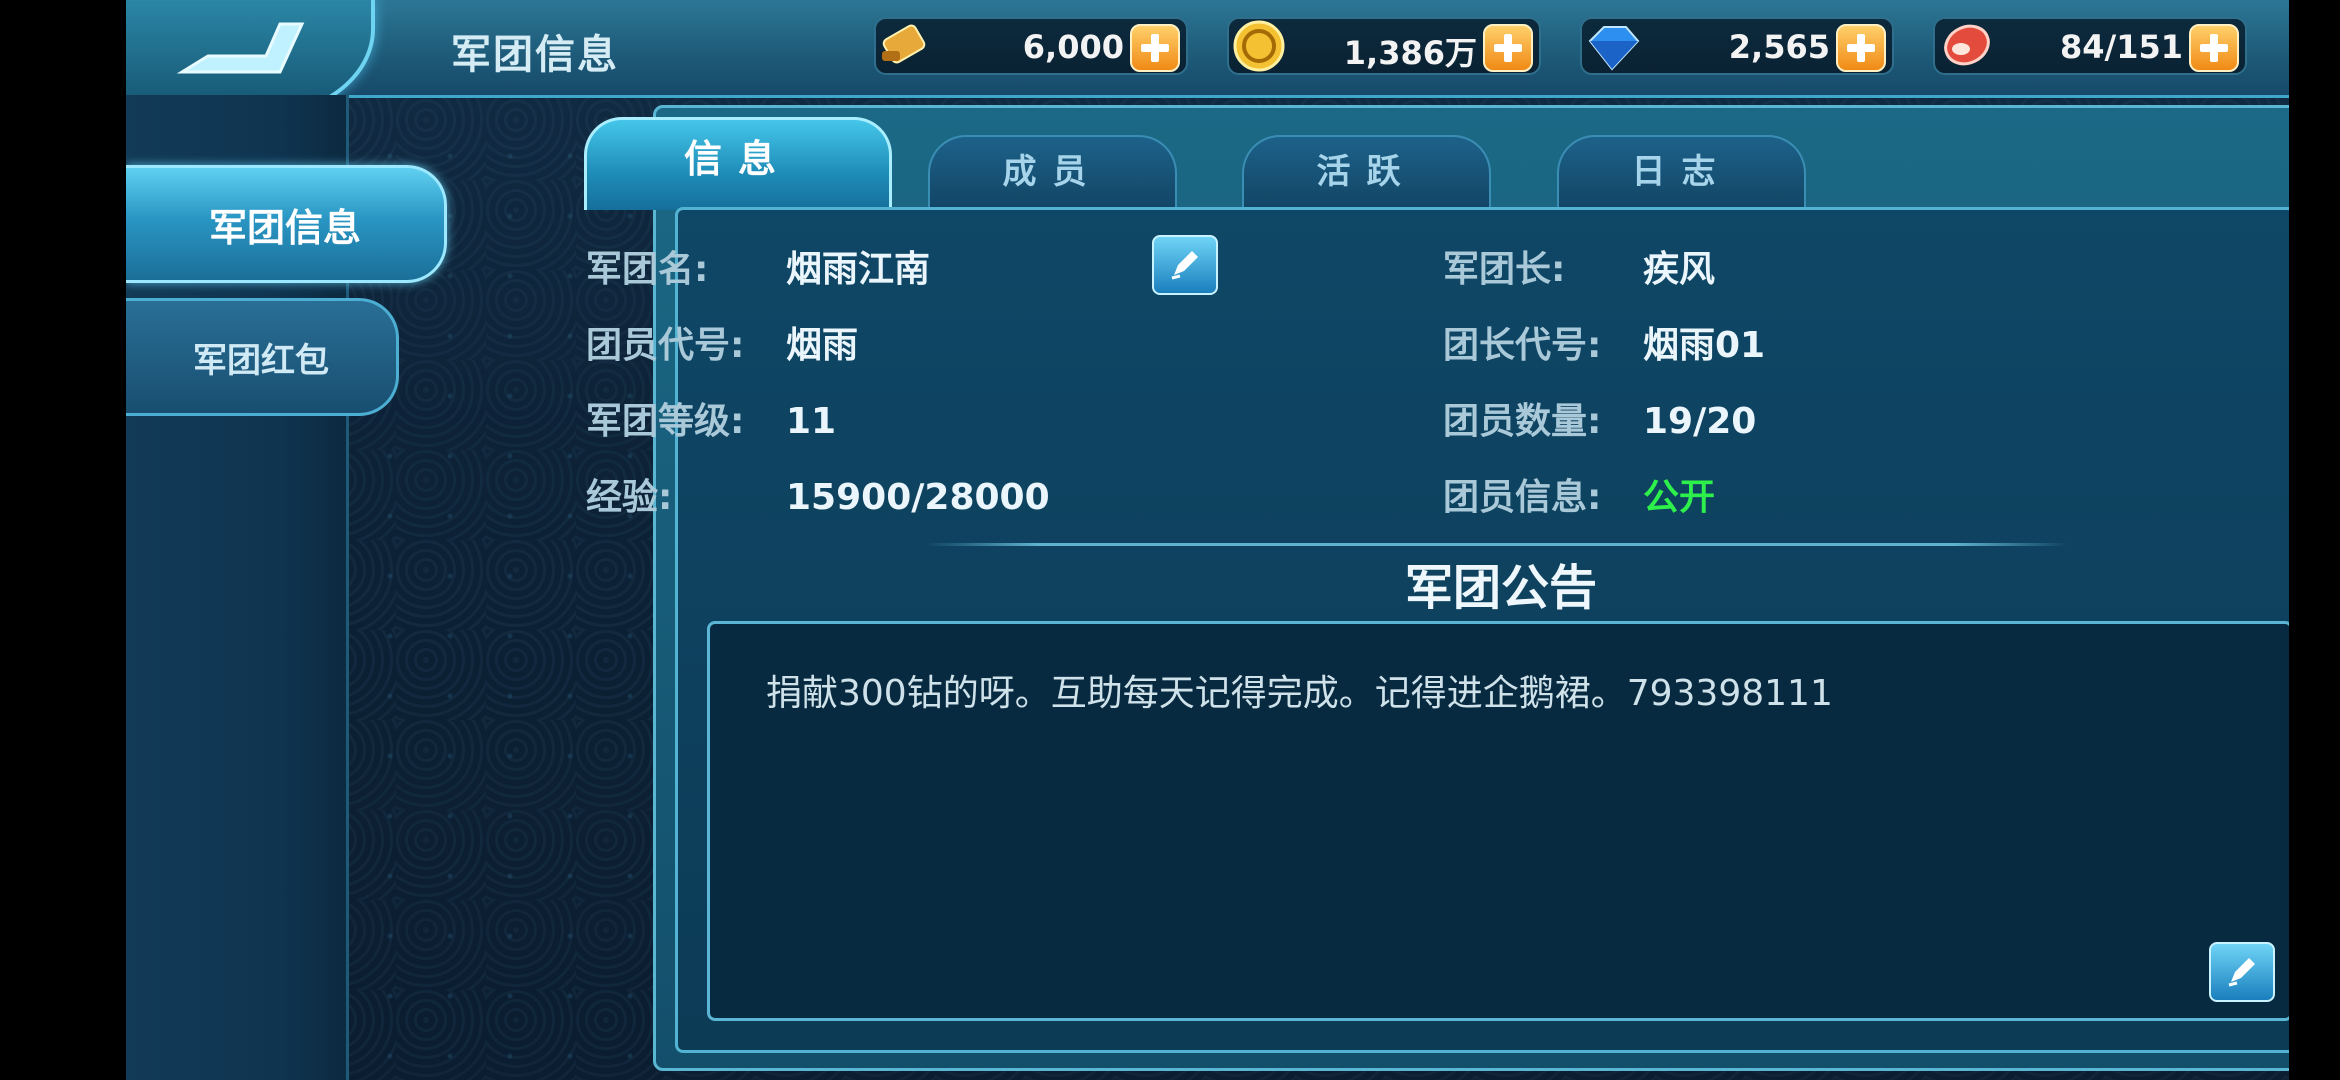 The image size is (2340, 1080). I want to click on gold-coin-icon, so click(1259, 46).